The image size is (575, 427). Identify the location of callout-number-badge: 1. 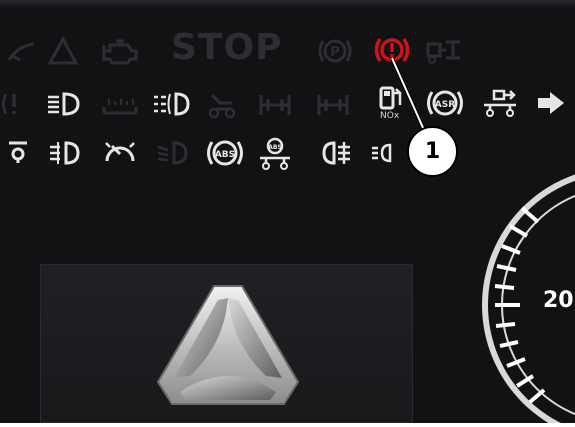
(432, 151).